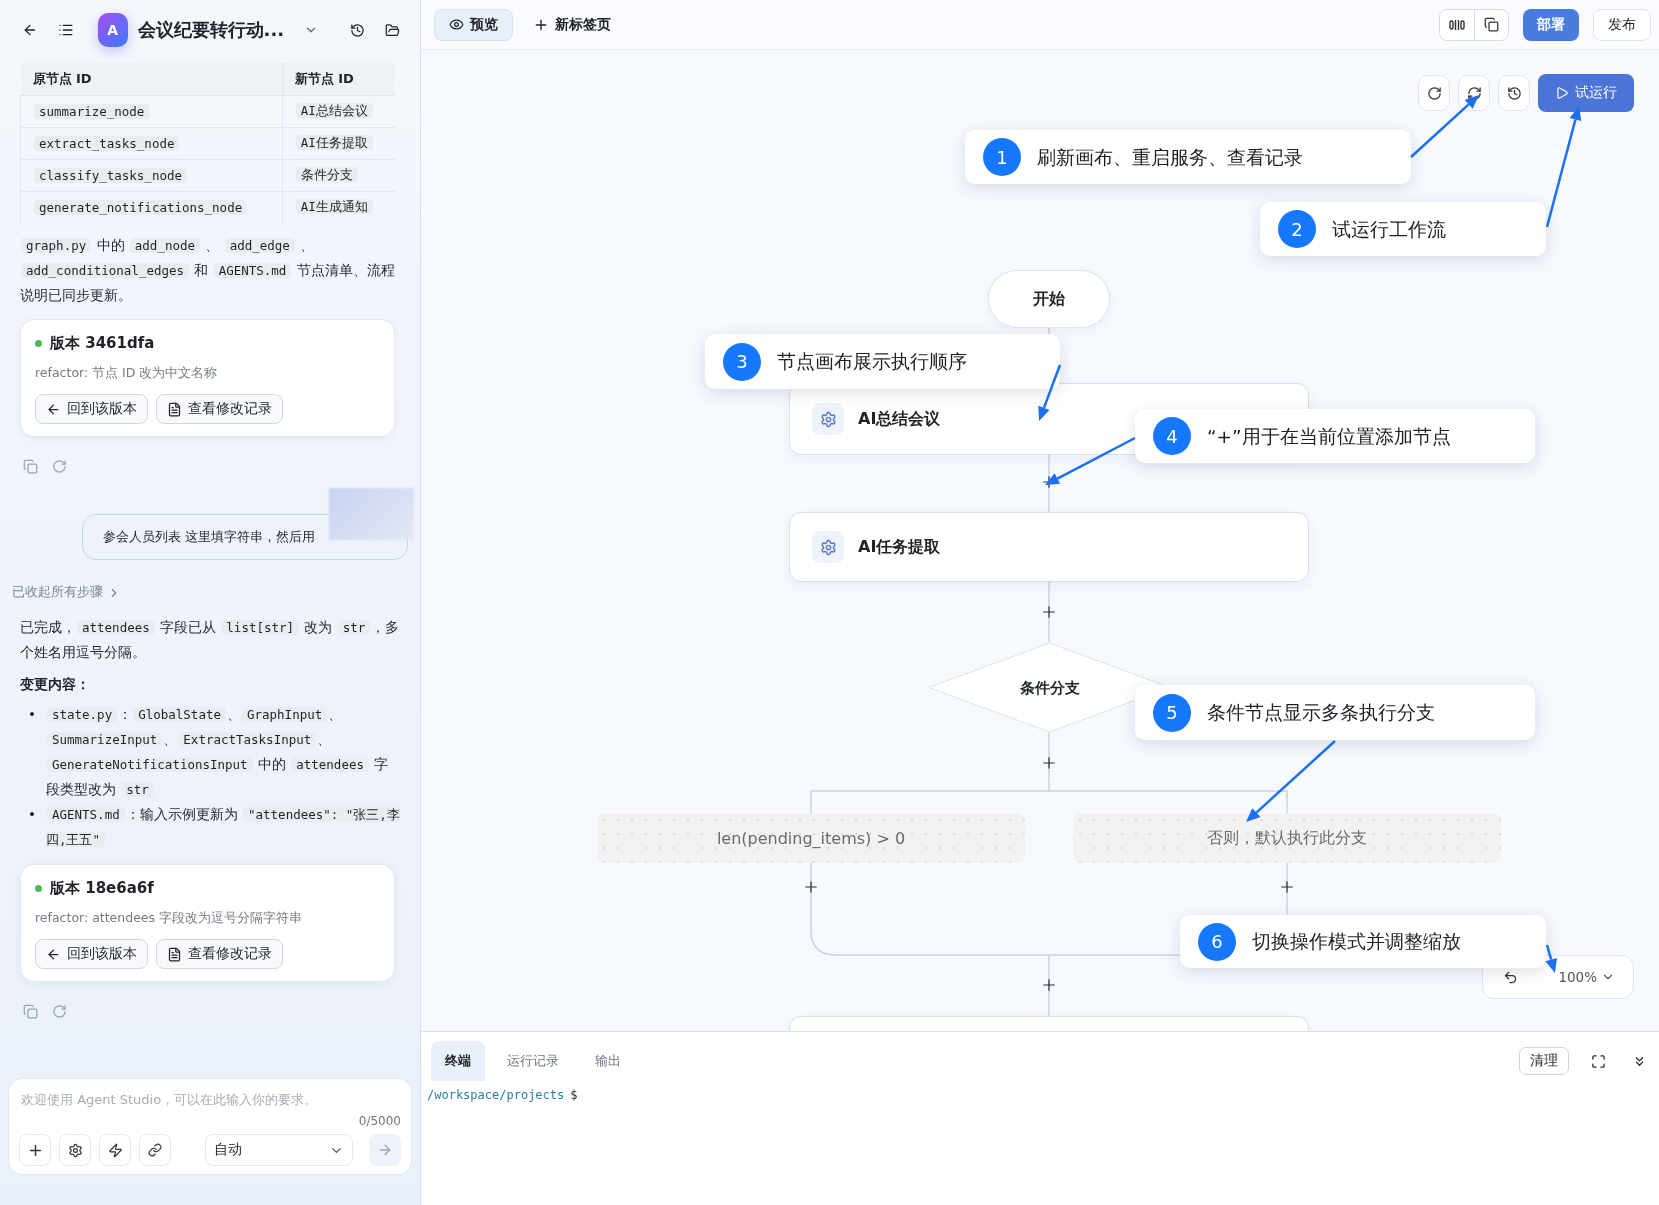  I want to click on column-header: 原节点 ID, so click(151, 79).